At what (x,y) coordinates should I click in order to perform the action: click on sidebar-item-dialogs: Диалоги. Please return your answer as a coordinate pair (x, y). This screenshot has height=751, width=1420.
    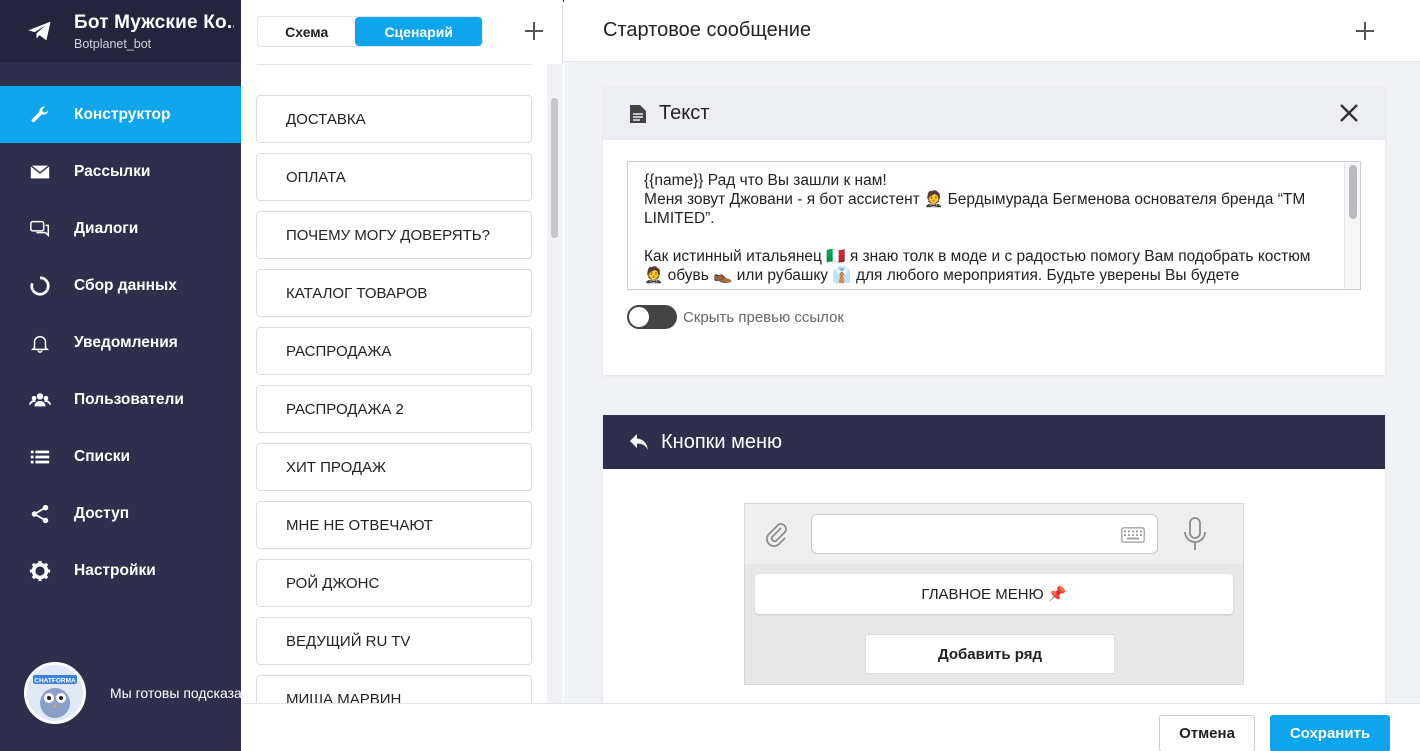
    Looking at the image, I should click on (120, 228).